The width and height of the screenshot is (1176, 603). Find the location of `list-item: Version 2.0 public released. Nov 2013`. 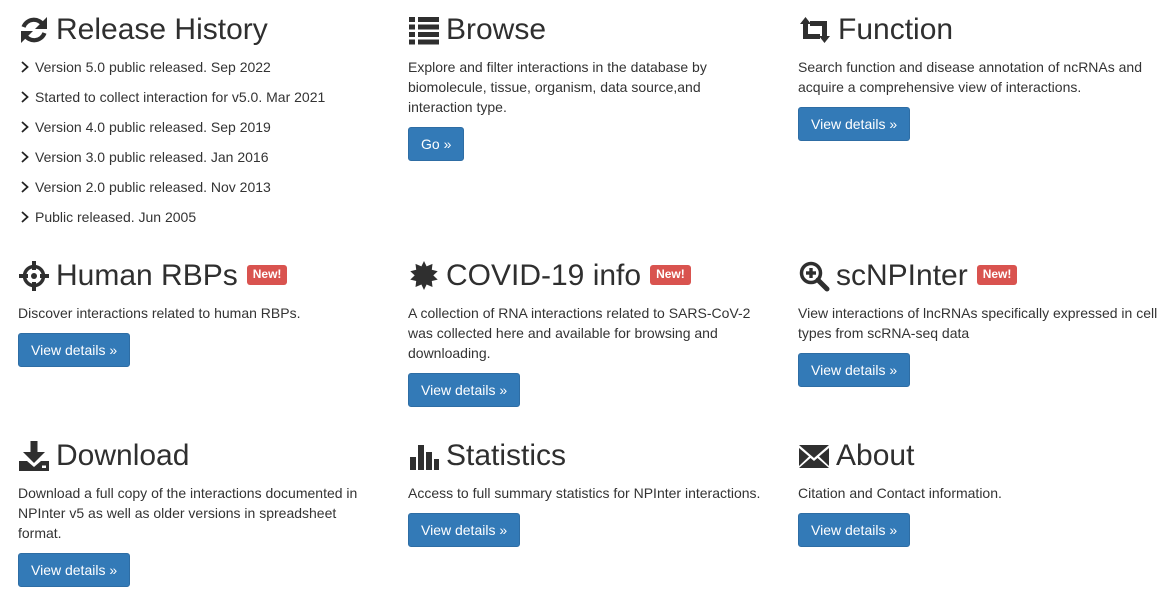

list-item: Version 2.0 public released. Nov 2013 is located at coordinates (203, 192).